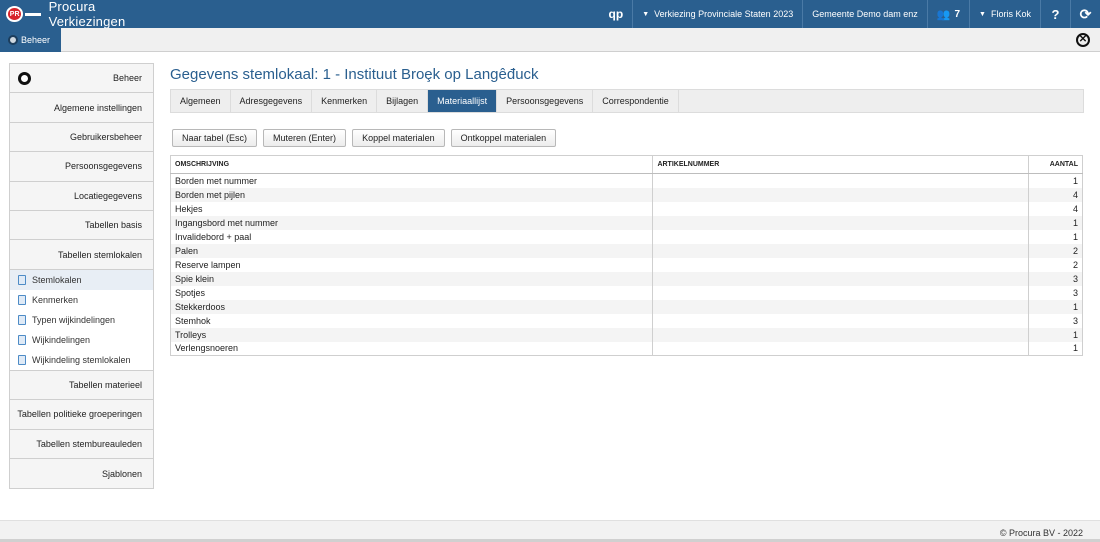 This screenshot has height=542, width=1100. Describe the element at coordinates (105, 136) in the screenshot. I see `sidebar-item-label: Gebruikersbeheer` at that location.